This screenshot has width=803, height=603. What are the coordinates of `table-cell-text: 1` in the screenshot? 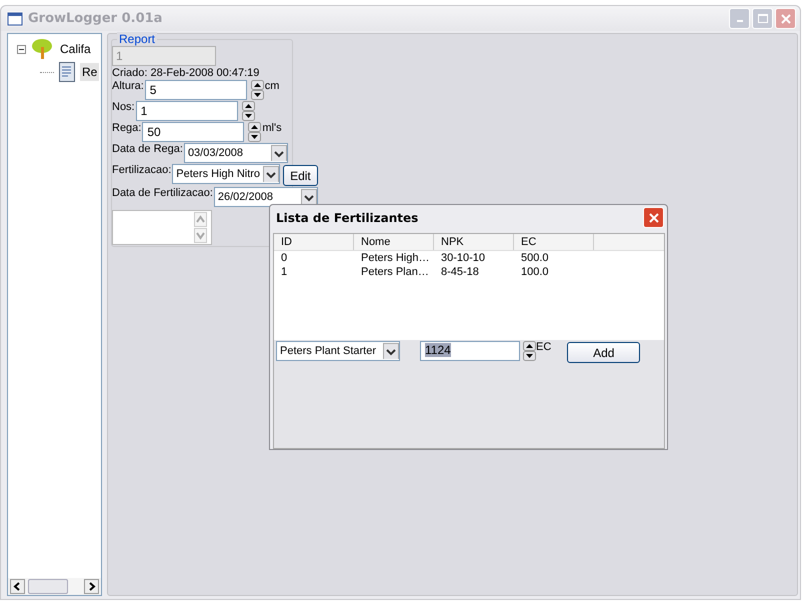 It's located at (284, 272).